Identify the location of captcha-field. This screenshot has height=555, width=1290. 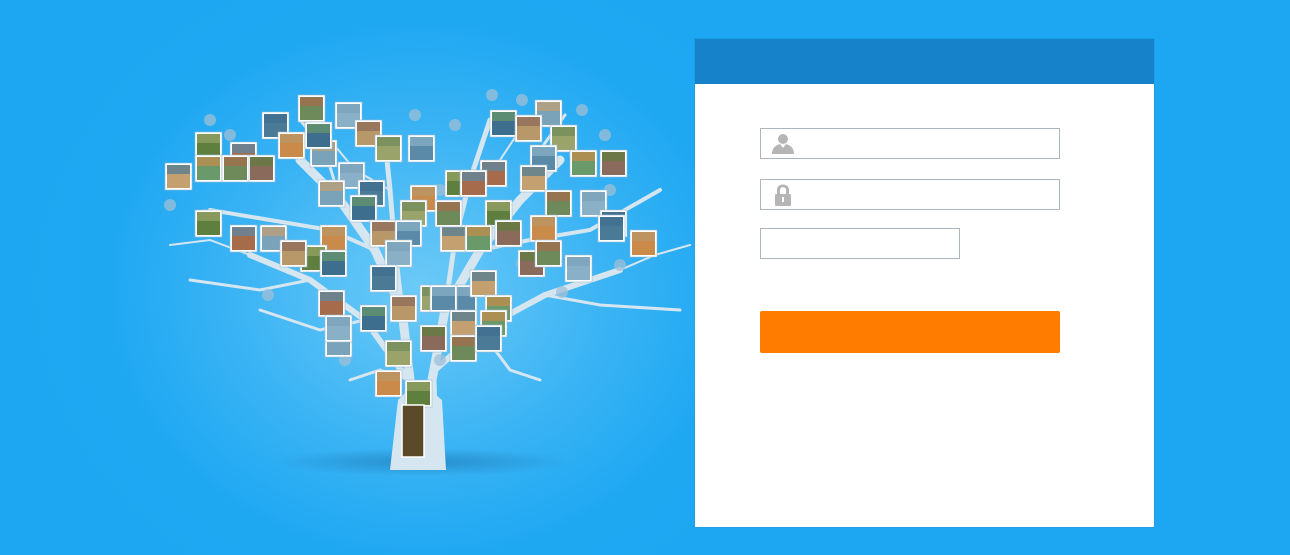
(860, 243).